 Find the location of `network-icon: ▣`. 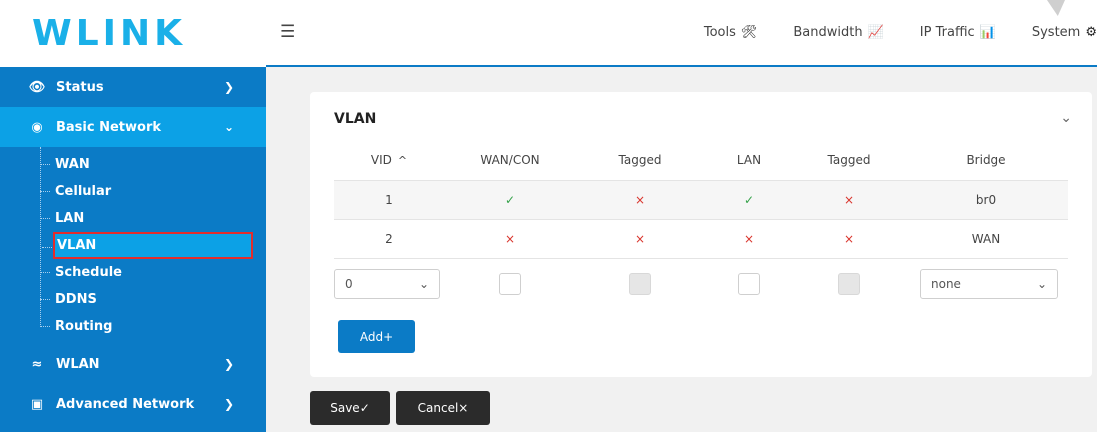

network-icon: ▣ is located at coordinates (37, 404).